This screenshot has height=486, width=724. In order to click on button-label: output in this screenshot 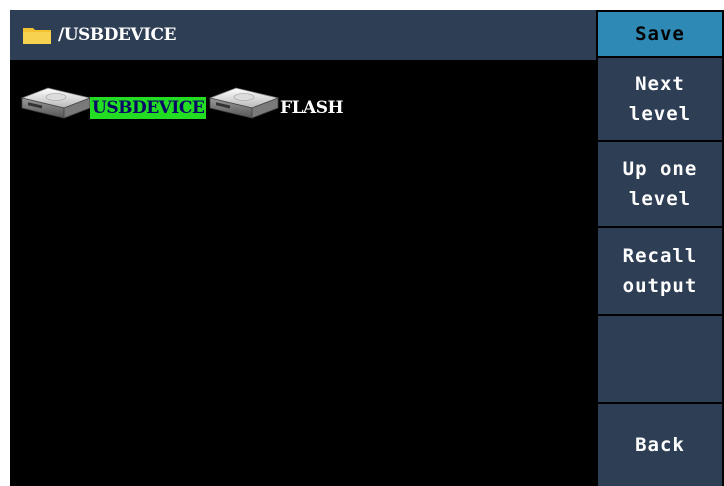, I will do `click(660, 286)`.